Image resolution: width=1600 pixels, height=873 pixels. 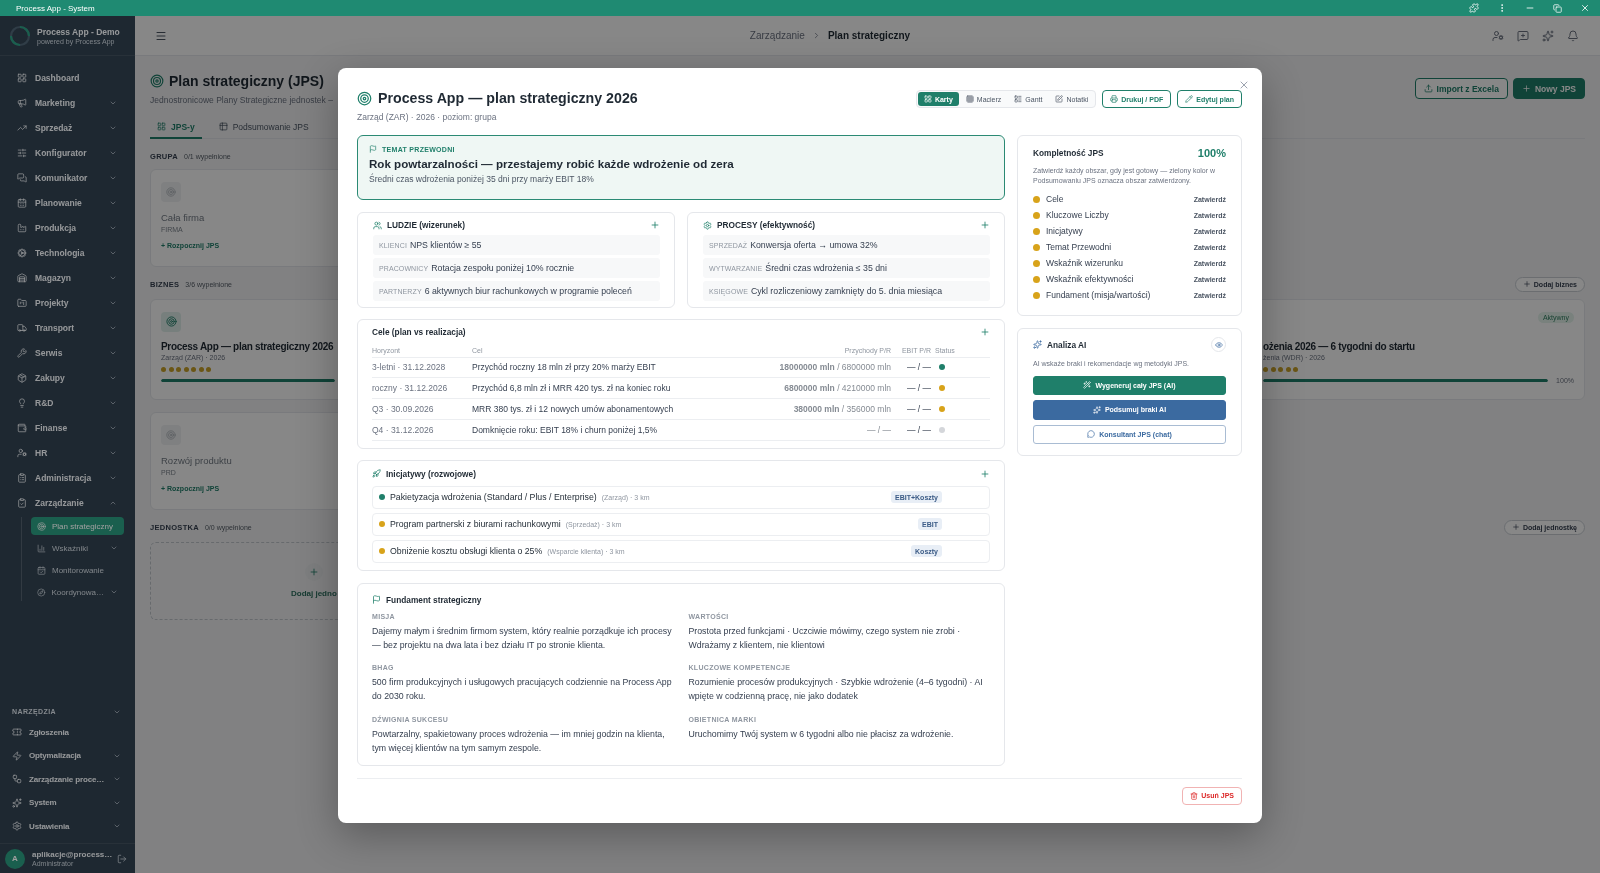 I want to click on pencil-icon, so click(x=1189, y=99).